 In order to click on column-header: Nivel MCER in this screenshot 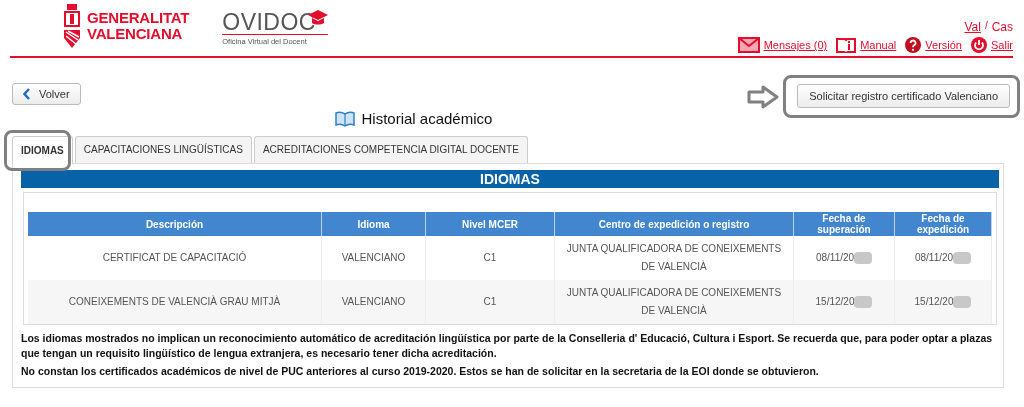, I will do `click(490, 224)`.